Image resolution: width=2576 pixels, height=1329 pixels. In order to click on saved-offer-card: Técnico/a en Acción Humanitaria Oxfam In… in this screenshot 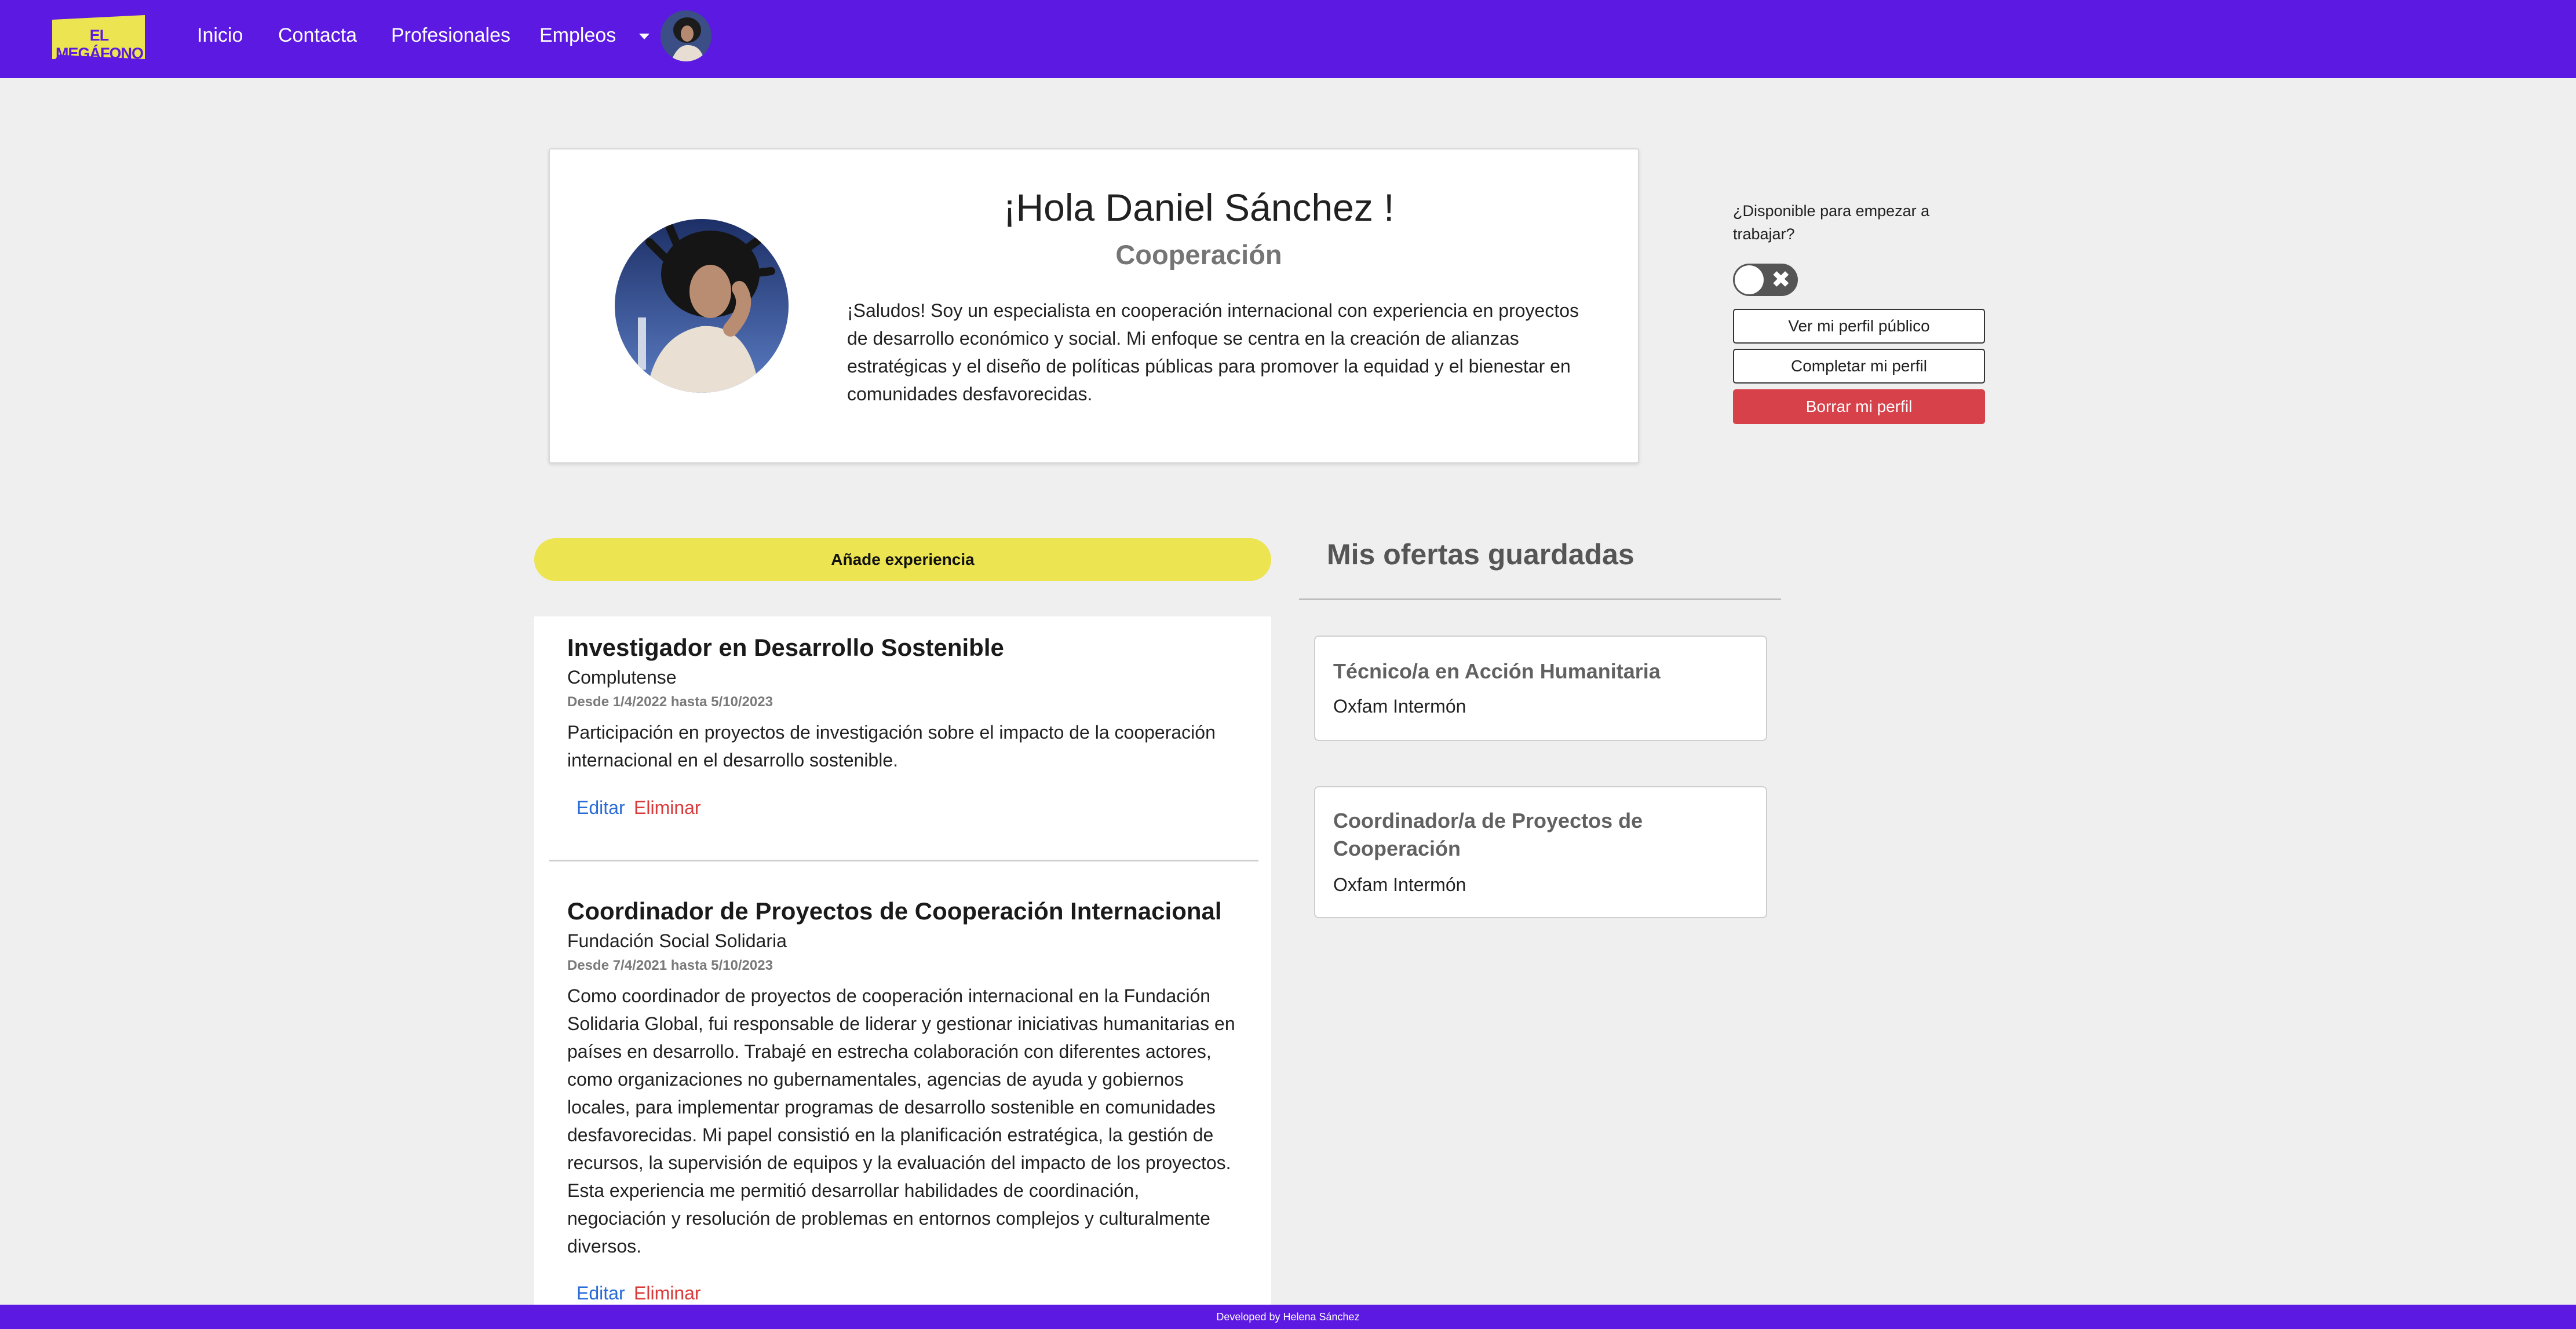, I will do `click(1540, 688)`.